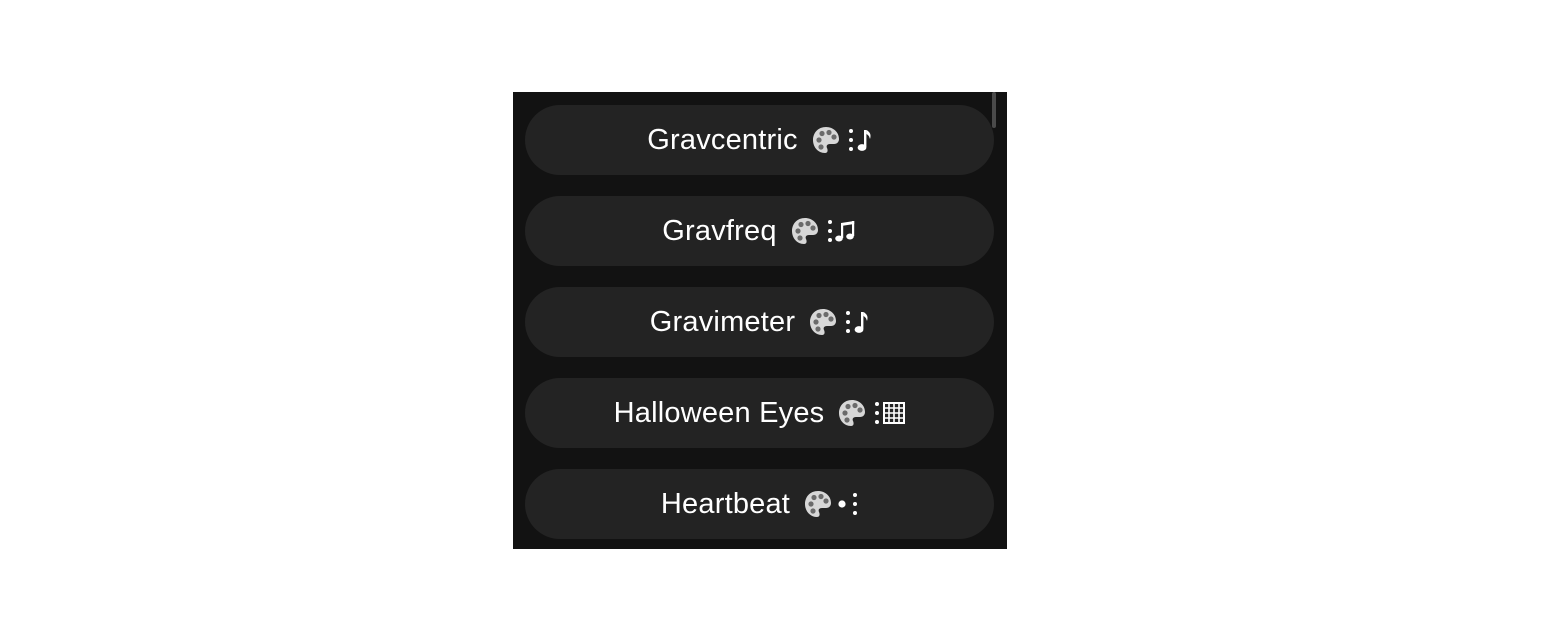 The width and height of the screenshot is (1563, 639). I want to click on effect-item-gravimeter: Gravimeter, so click(759, 322).